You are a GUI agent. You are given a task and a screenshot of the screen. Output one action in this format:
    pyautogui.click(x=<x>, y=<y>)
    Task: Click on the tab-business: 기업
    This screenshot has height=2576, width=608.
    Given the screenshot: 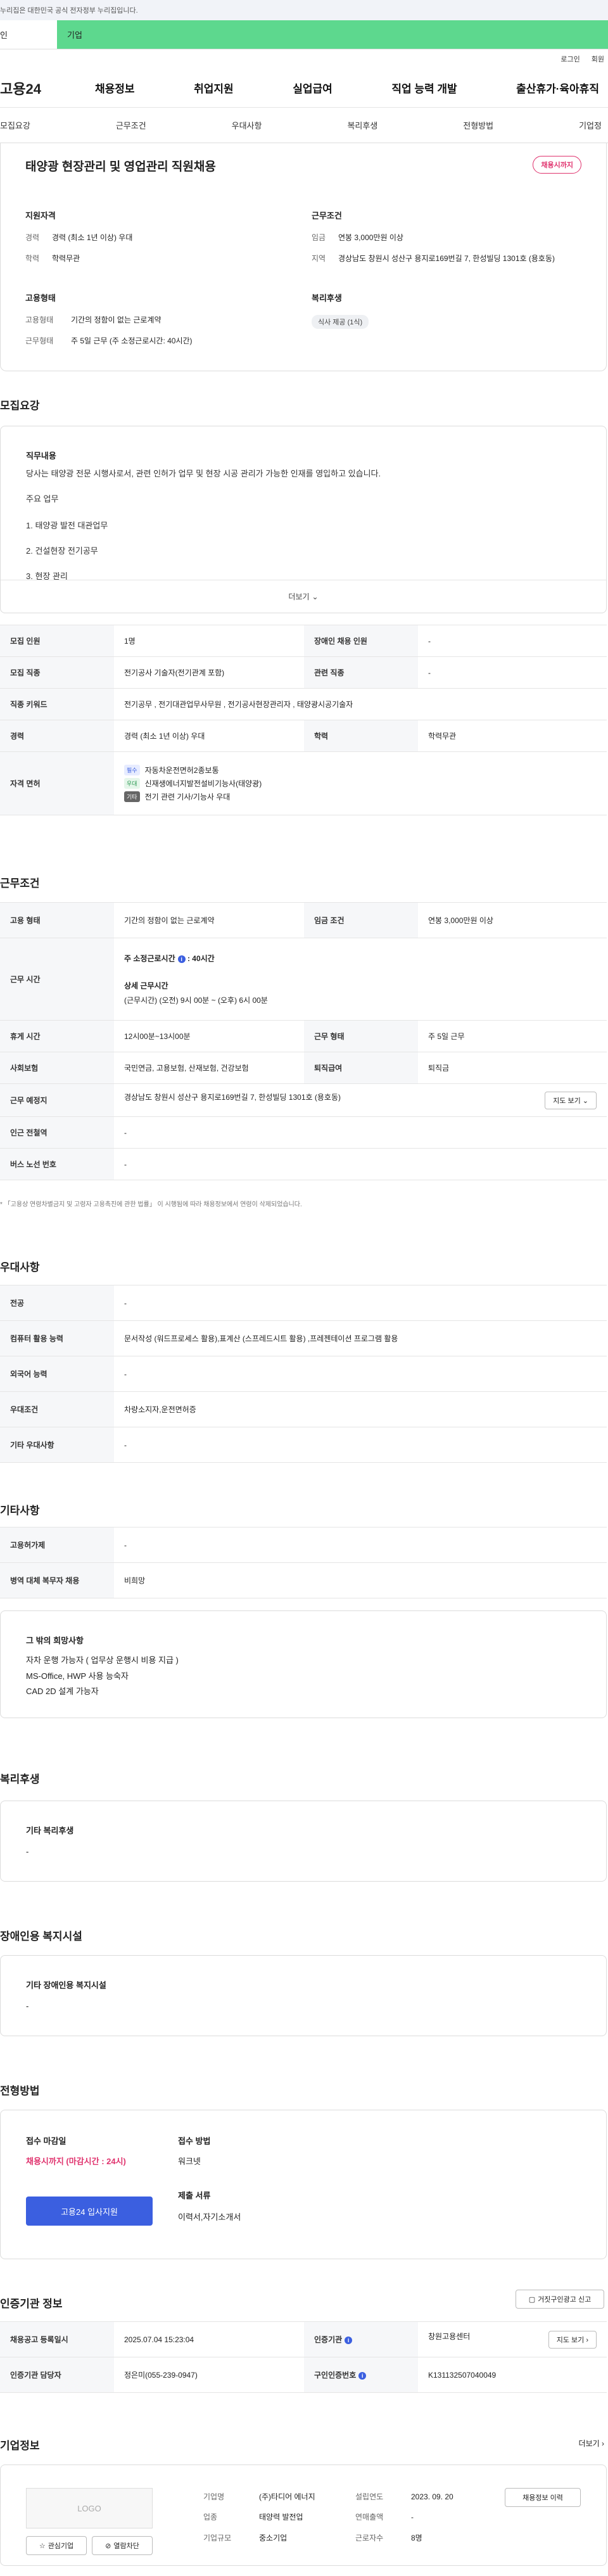 What is the action you would take?
    pyautogui.click(x=332, y=34)
    